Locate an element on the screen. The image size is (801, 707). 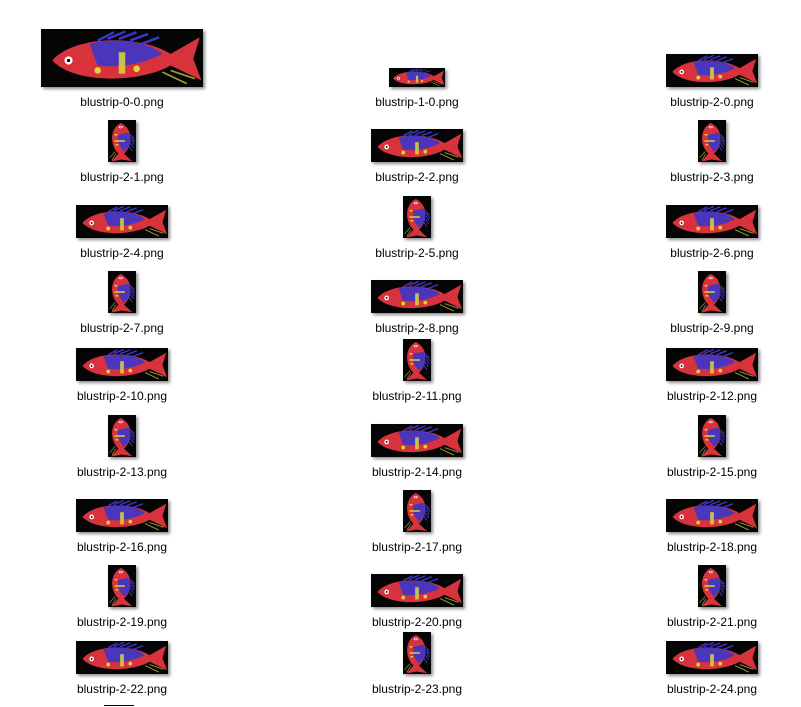
file-name-label: blustrip-2-16.png is located at coordinates (122, 547).